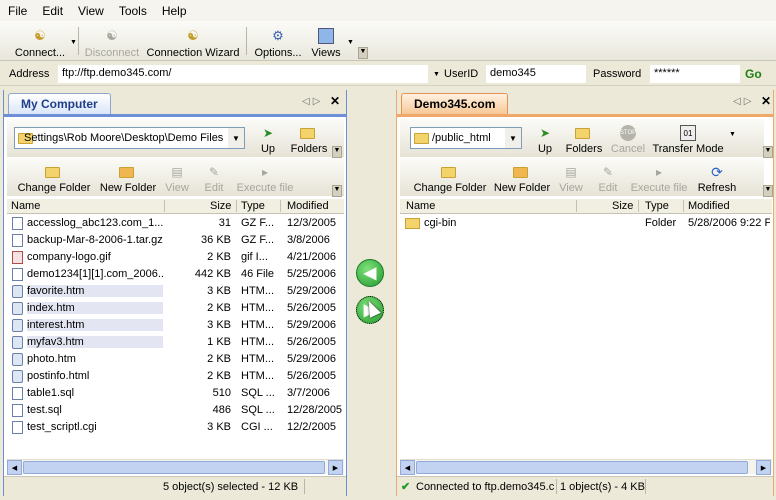 The width and height of the screenshot is (776, 500). Describe the element at coordinates (132, 11) in the screenshot. I see `menu-tools: Tools` at that location.